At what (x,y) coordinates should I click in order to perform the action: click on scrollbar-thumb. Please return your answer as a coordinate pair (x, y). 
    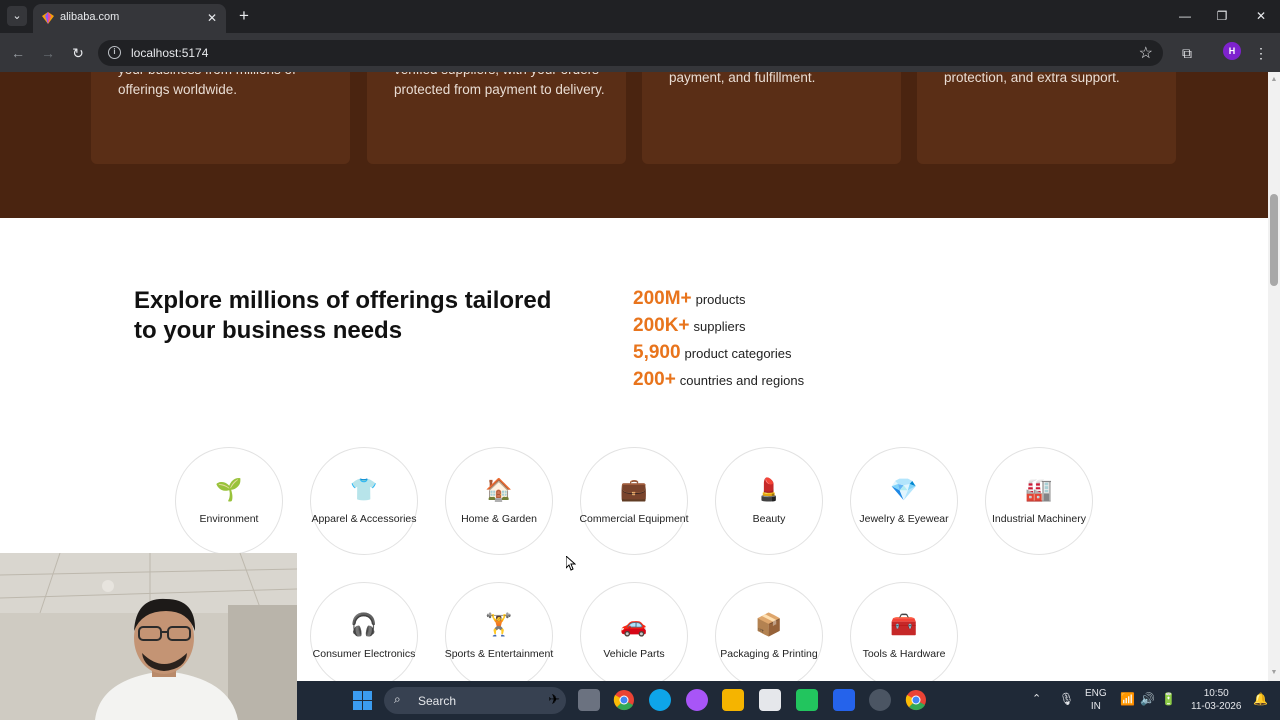
    Looking at the image, I should click on (1274, 240).